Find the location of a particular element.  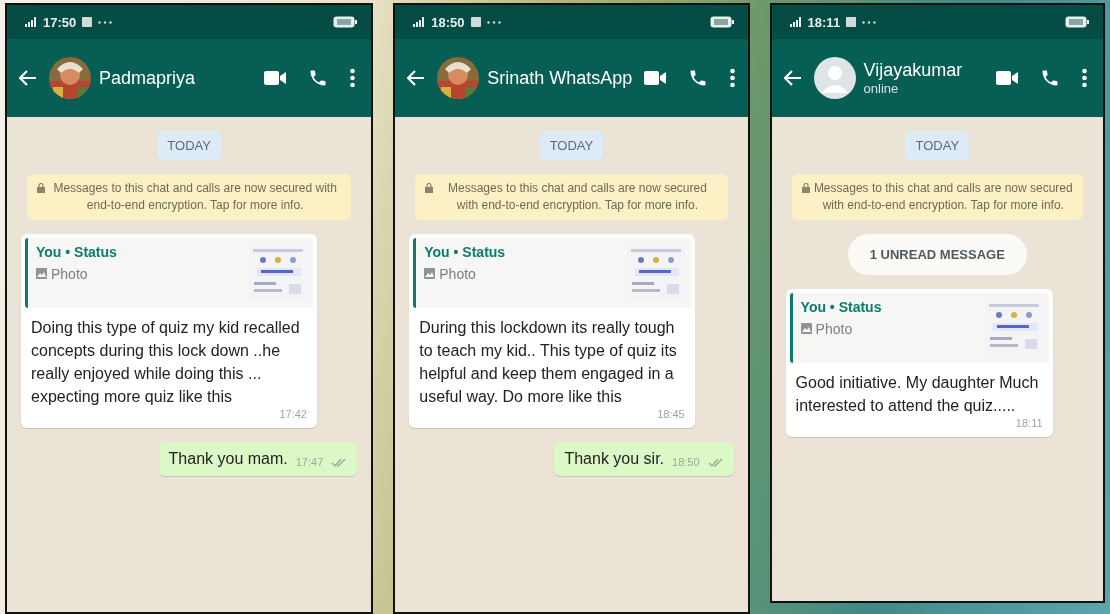

message-text: Thank you sir. is located at coordinates (614, 459).